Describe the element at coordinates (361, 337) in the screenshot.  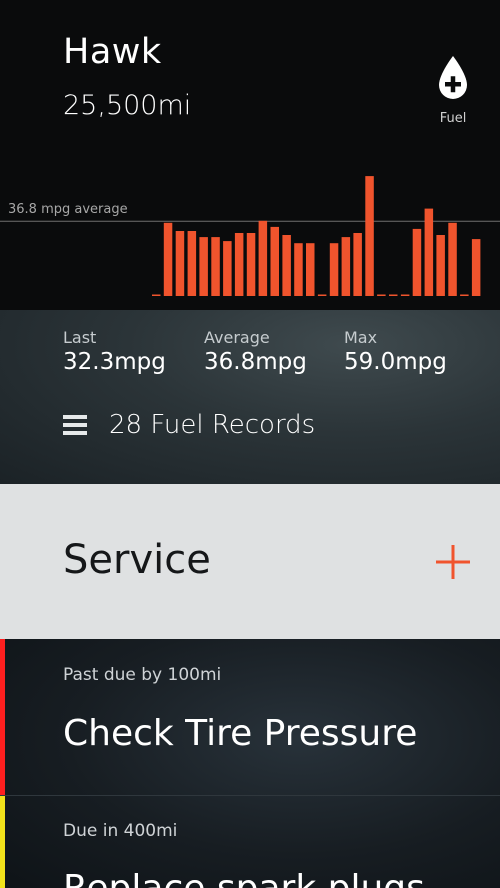
I see `stat-max-label: Max` at that location.